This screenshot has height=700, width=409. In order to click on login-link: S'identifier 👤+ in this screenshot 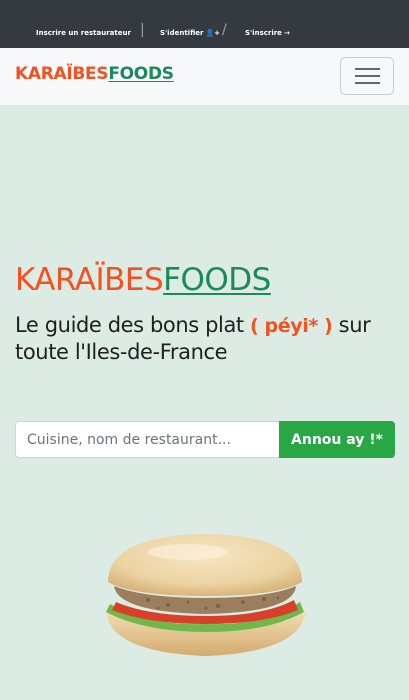, I will do `click(190, 33)`.